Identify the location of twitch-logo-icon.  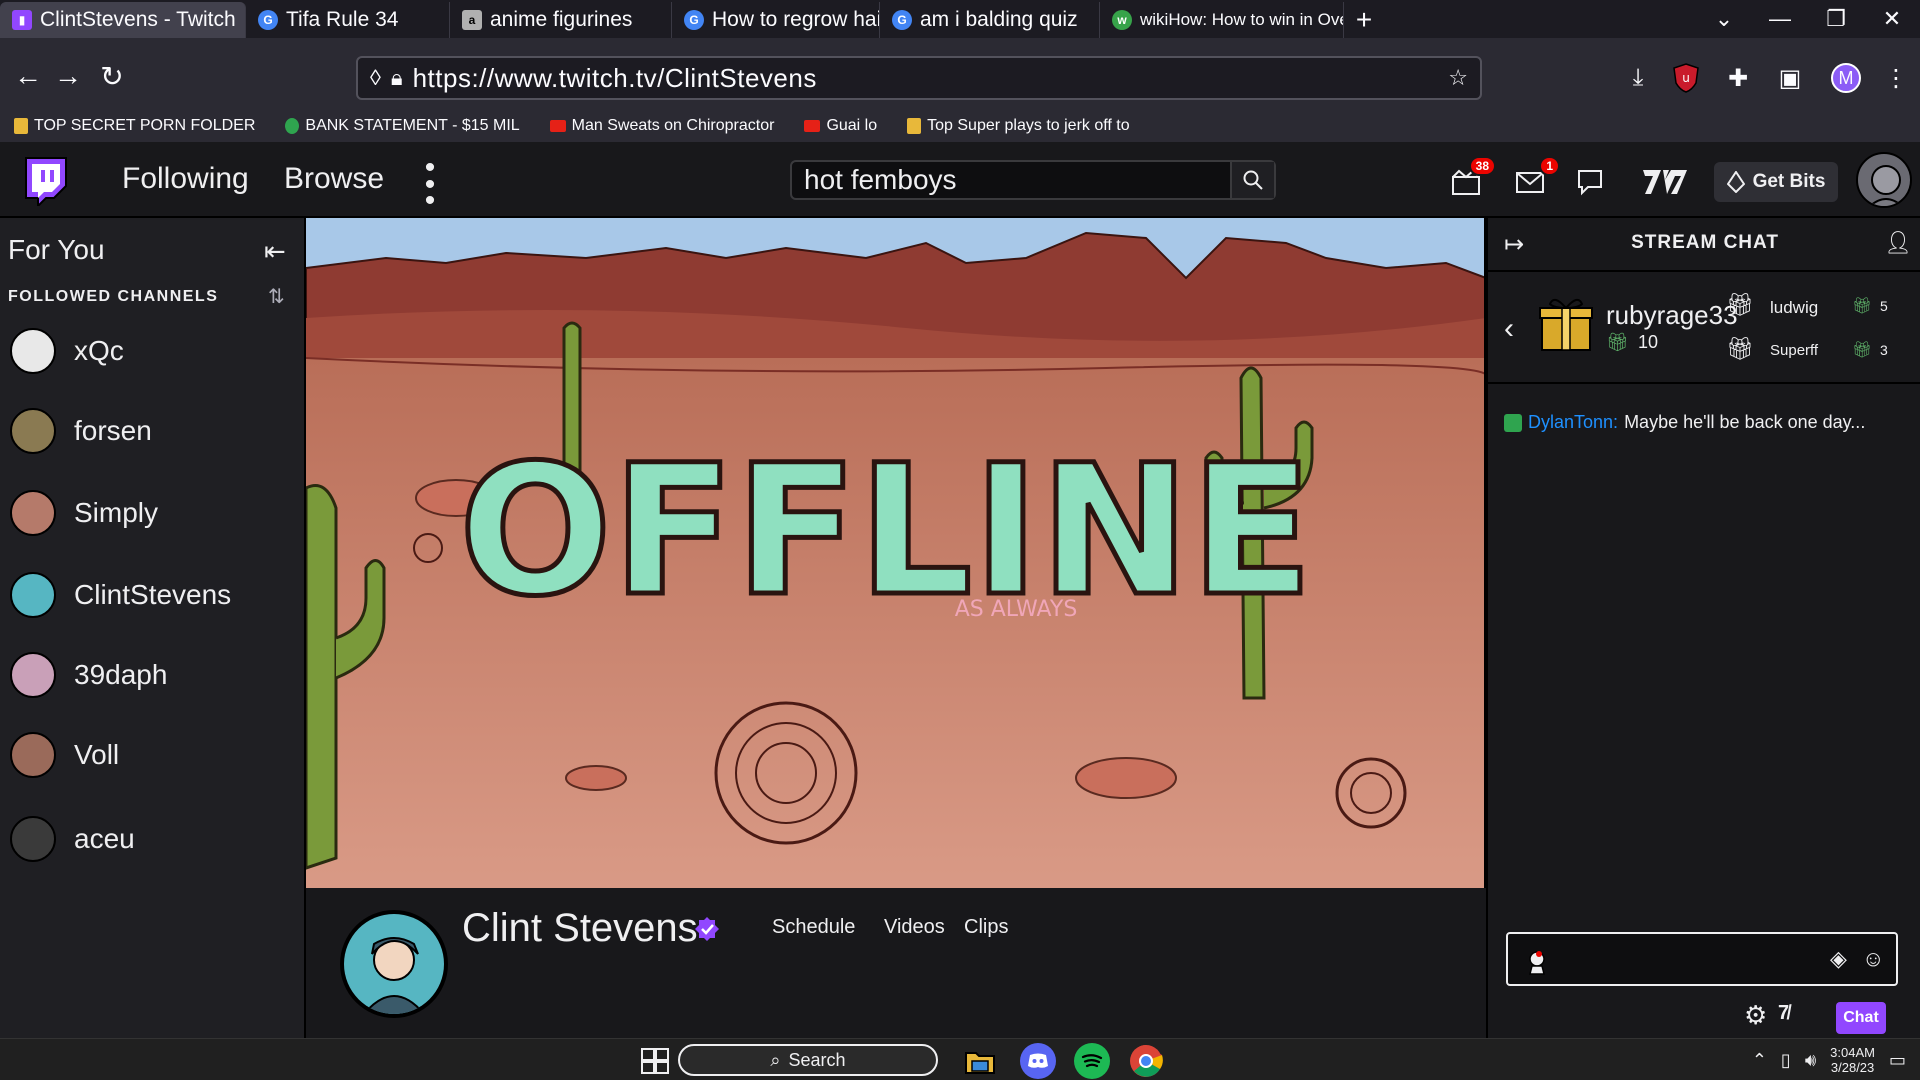
(45, 181).